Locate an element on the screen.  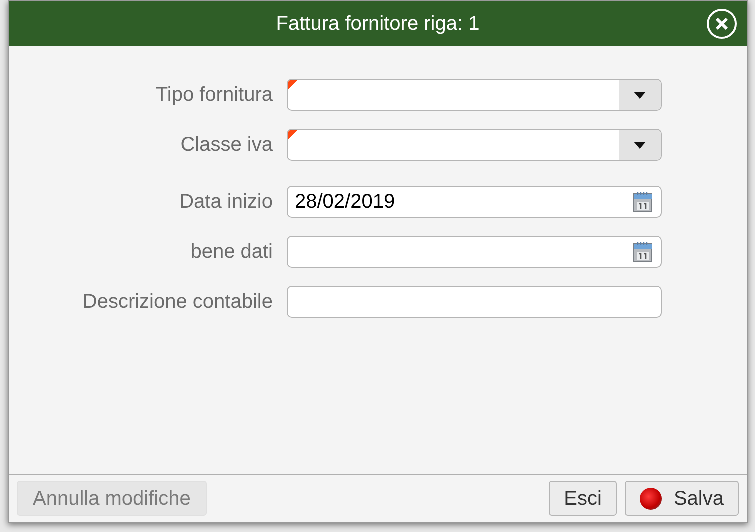
close-button is located at coordinates (722, 24).